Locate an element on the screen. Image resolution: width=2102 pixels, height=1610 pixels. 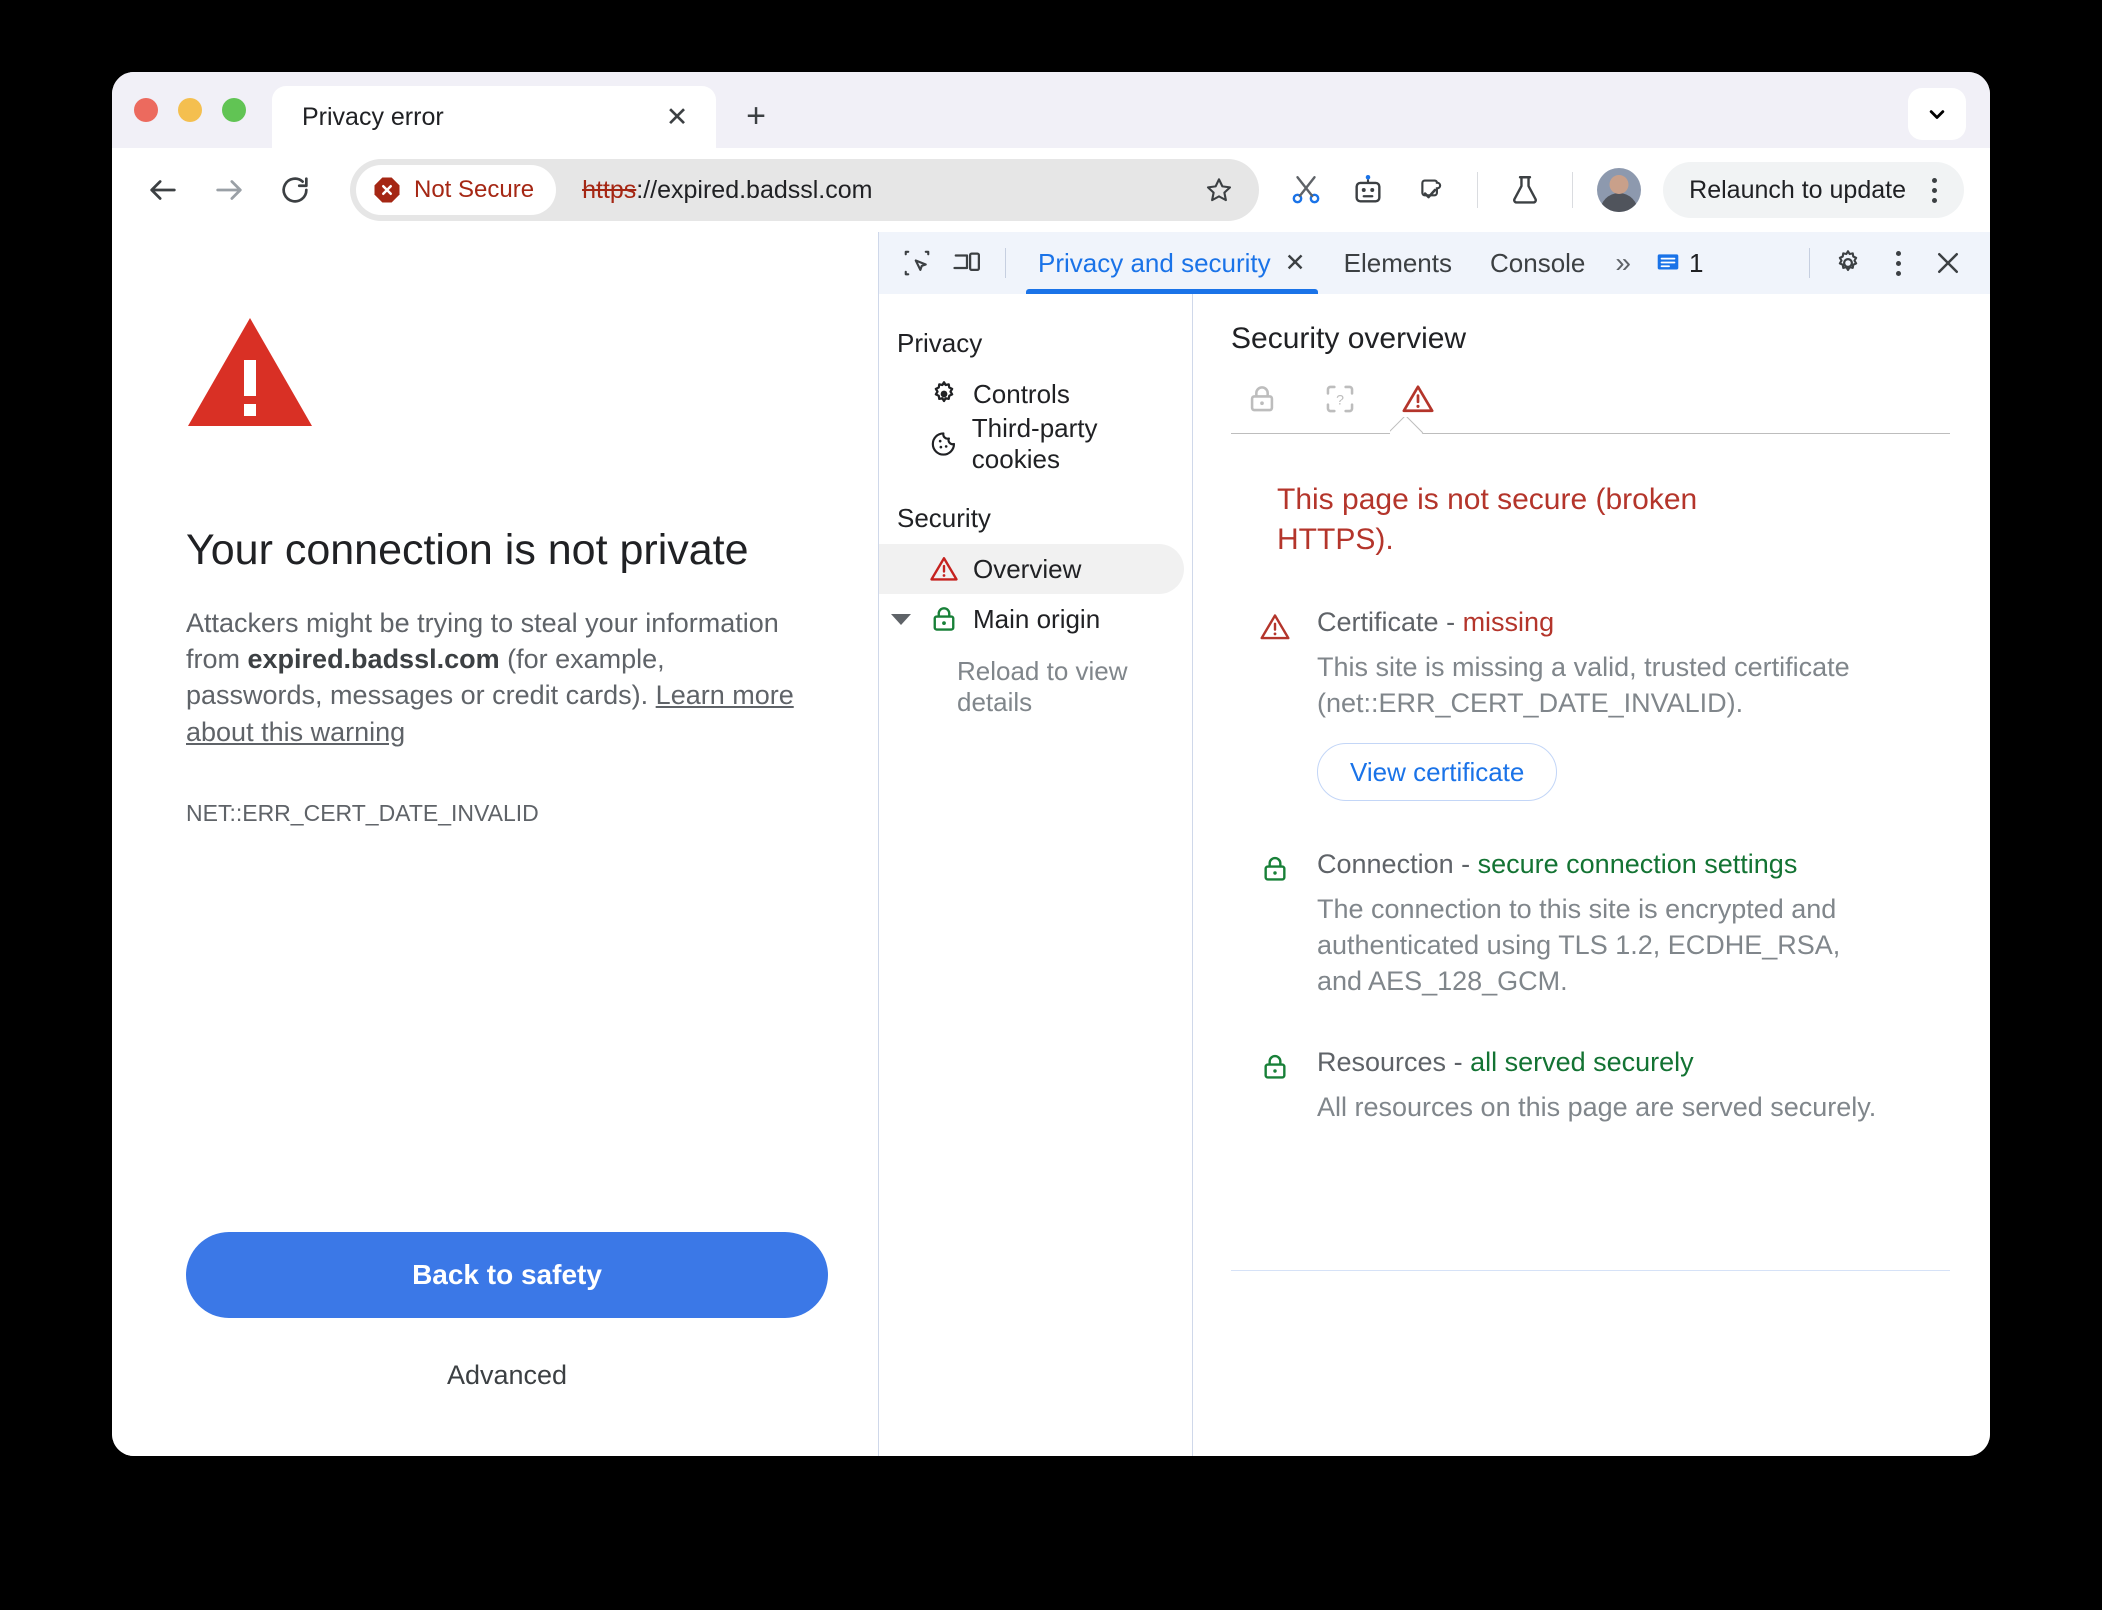
overview-bottom-divider is located at coordinates (1590, 1363).